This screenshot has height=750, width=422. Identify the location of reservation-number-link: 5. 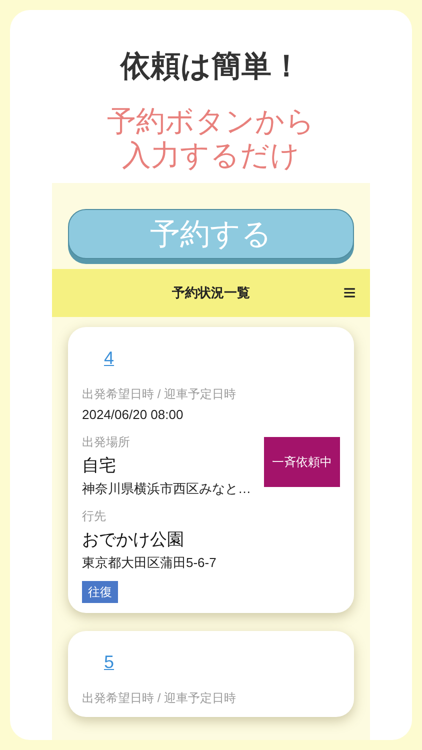
(109, 661).